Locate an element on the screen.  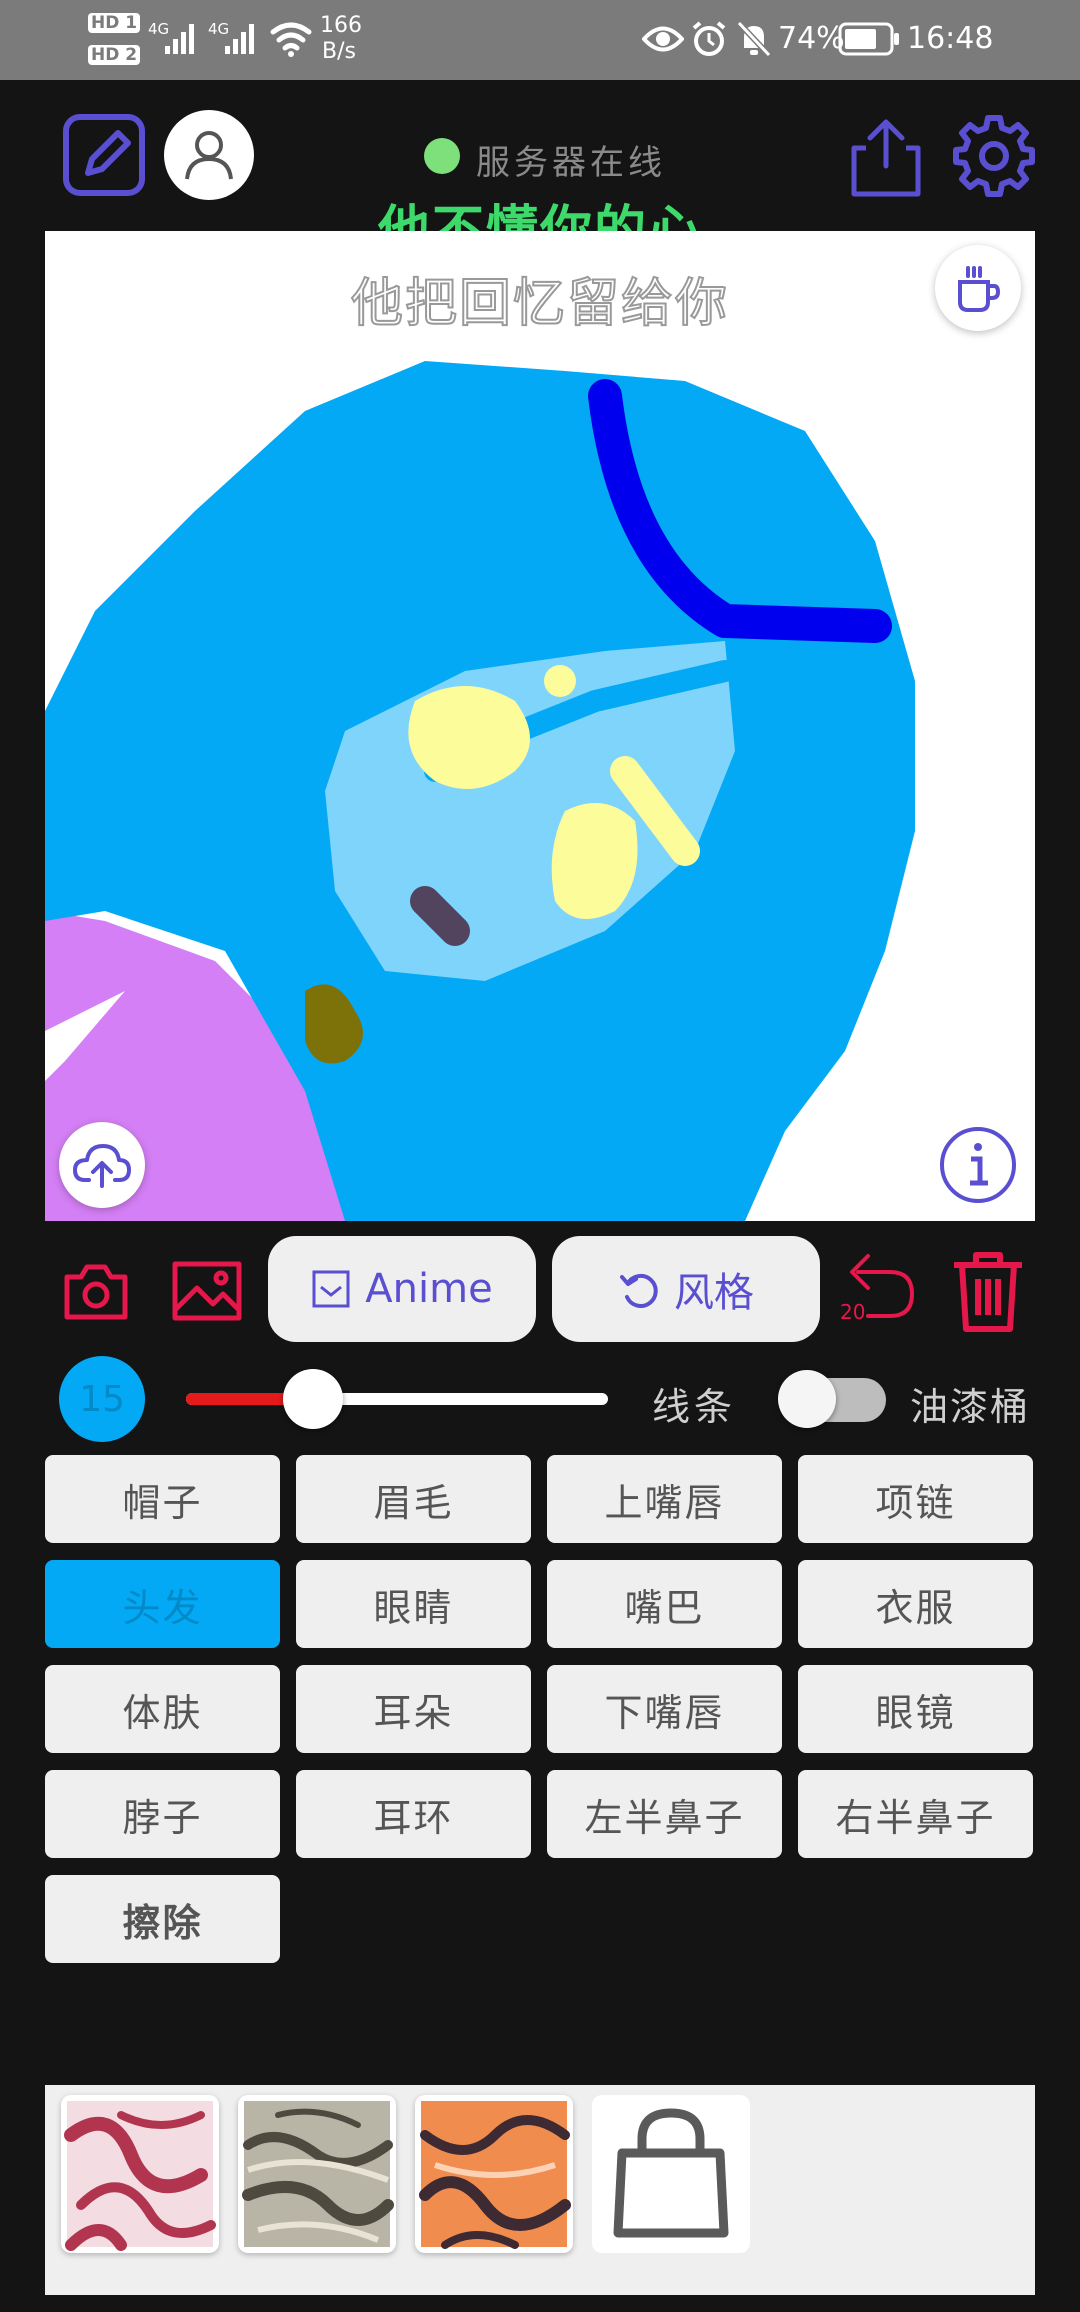
avatar-button is located at coordinates (209, 155).